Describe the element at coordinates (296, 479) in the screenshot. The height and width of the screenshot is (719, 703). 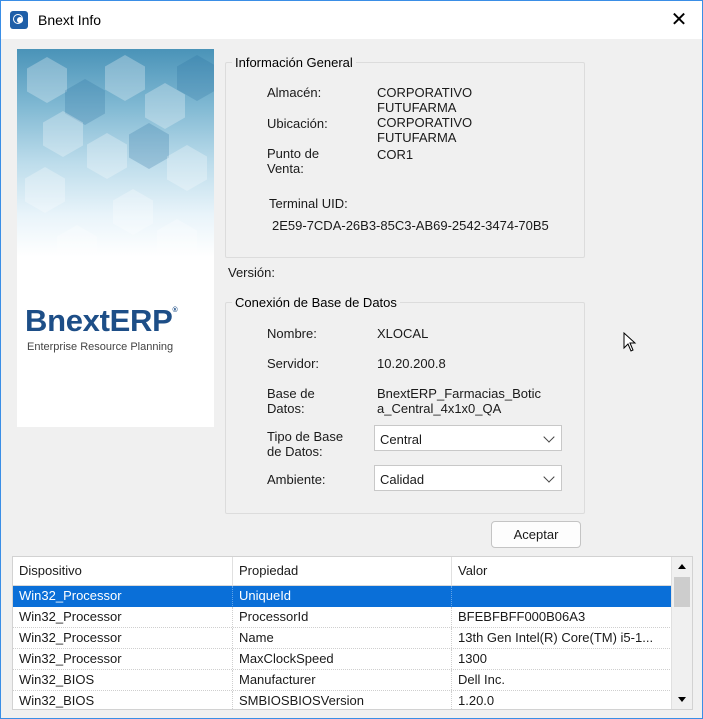
I see `ambiente-label: Ambiente:` at that location.